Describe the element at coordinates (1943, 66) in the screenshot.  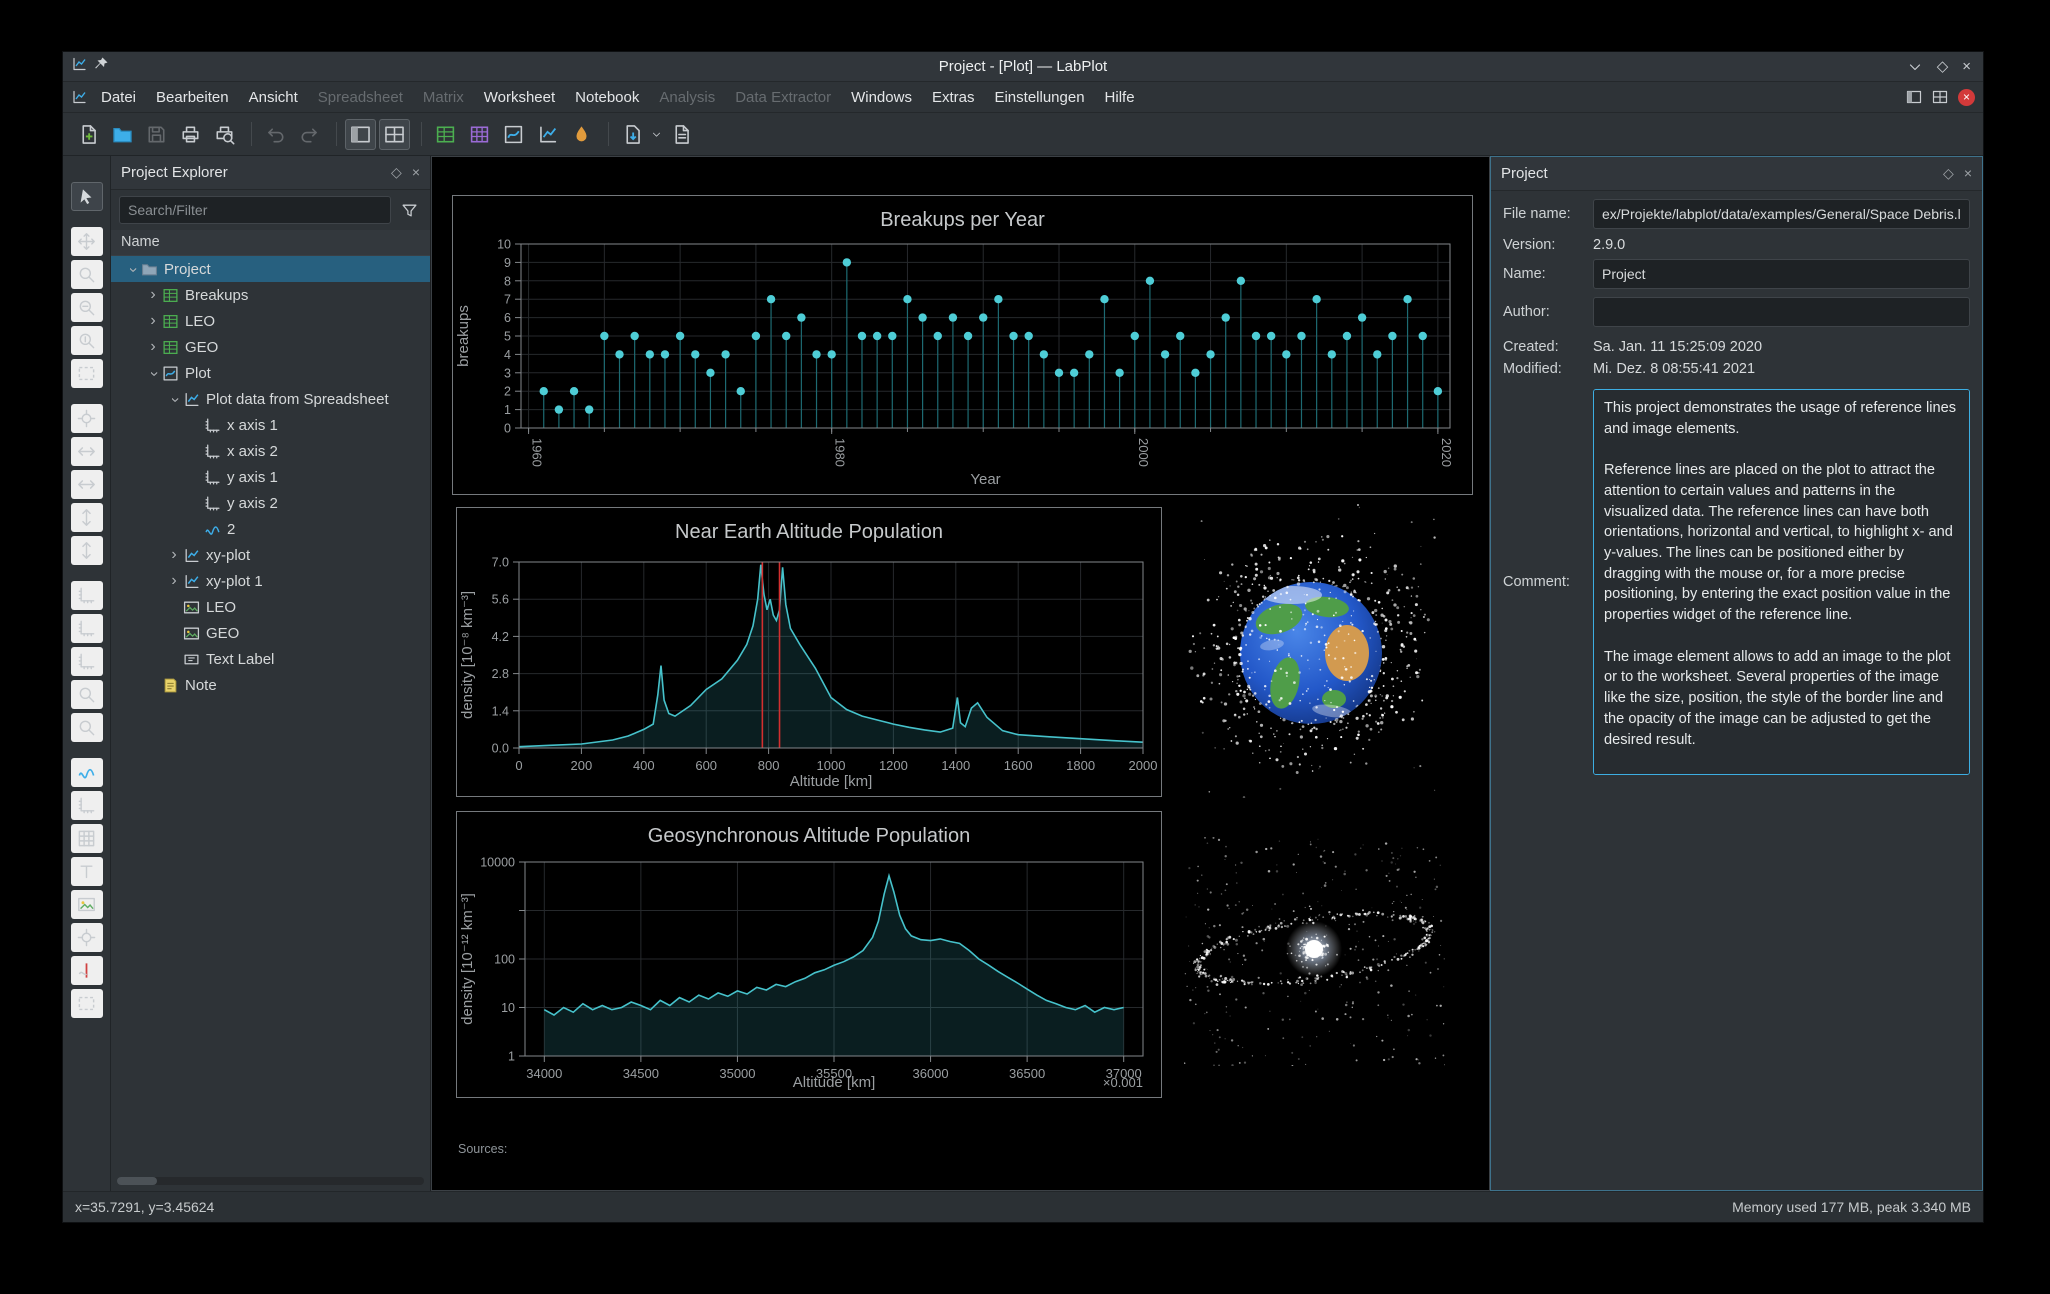
I see `maximize-icon: ◇` at that location.